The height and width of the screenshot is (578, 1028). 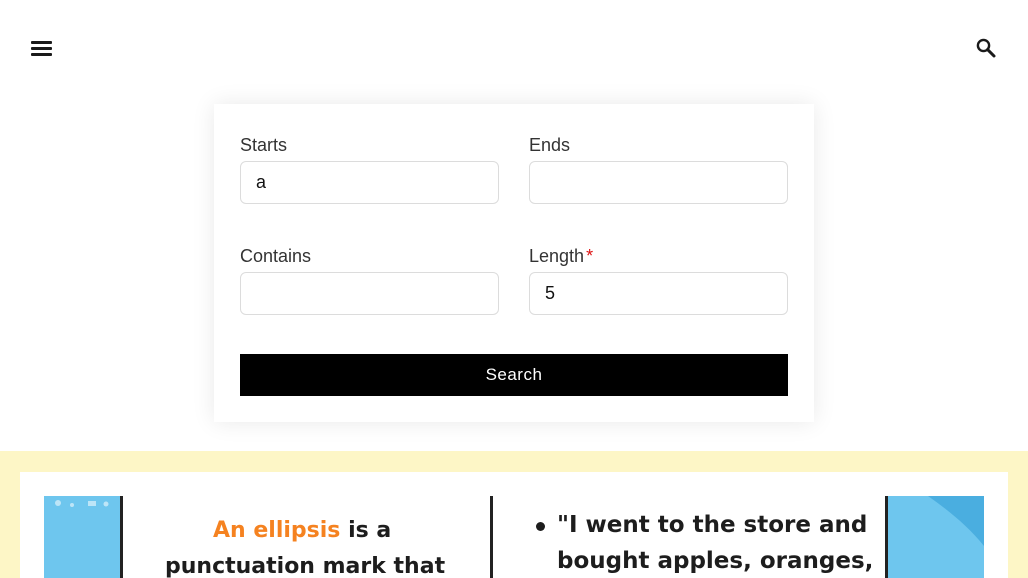 I want to click on bullet-dot, so click(x=540, y=526).